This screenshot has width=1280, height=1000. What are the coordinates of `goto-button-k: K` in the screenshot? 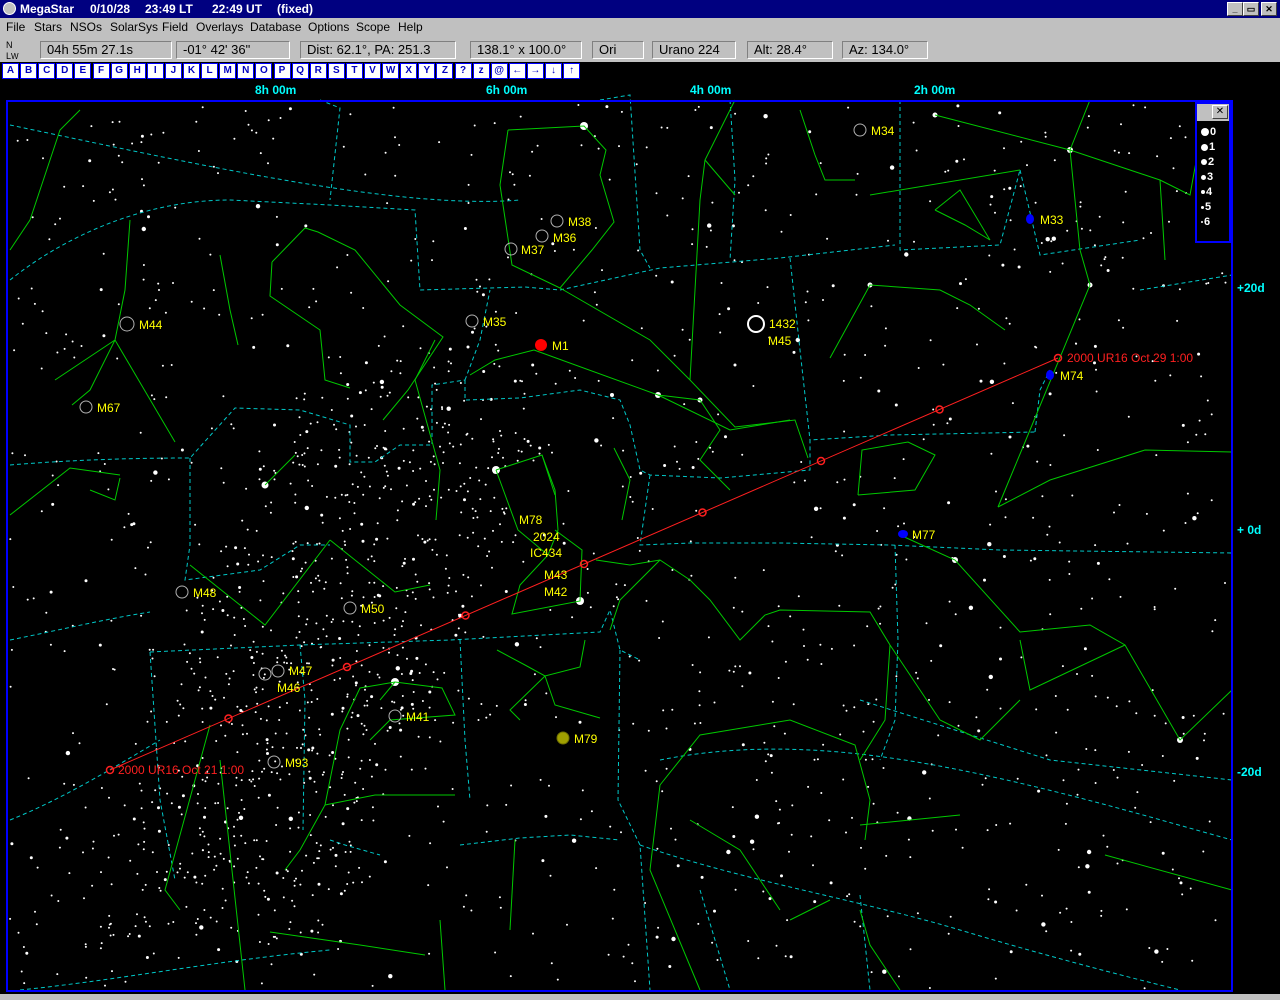 It's located at (191, 71).